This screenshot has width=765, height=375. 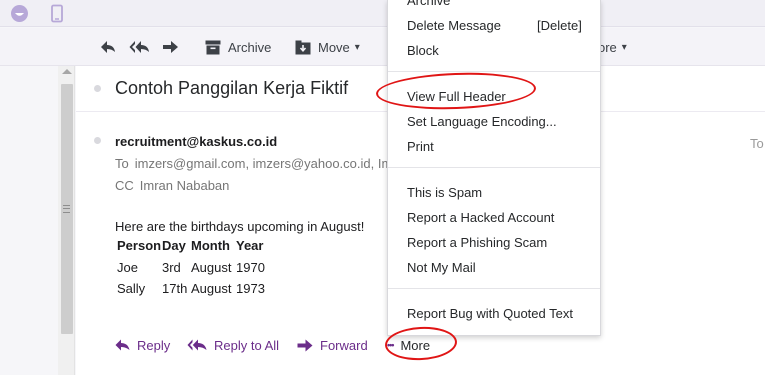 What do you see at coordinates (122, 163) in the screenshot?
I see `to-label: To` at bounding box center [122, 163].